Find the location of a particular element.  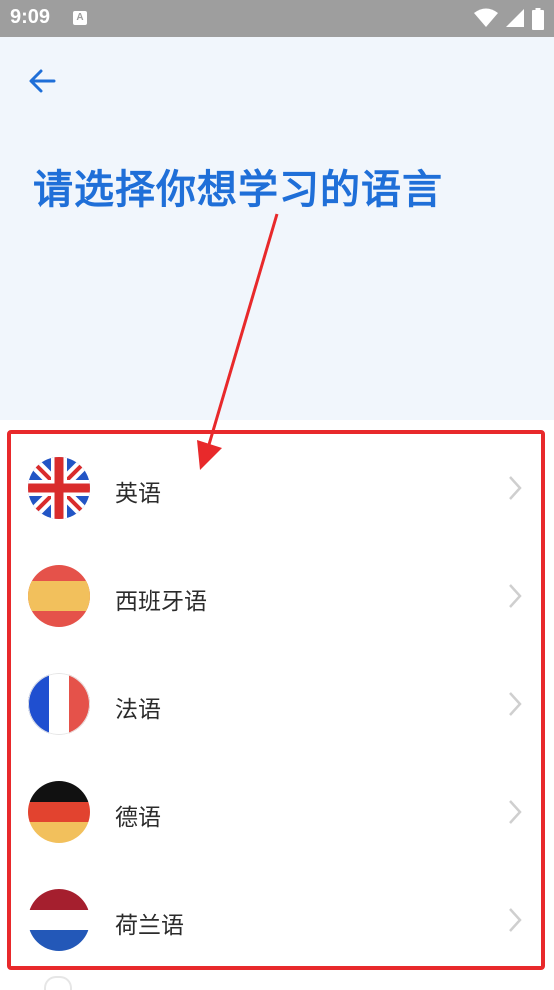

page-title: 请选择你想学习的语言 is located at coordinates (238, 190).